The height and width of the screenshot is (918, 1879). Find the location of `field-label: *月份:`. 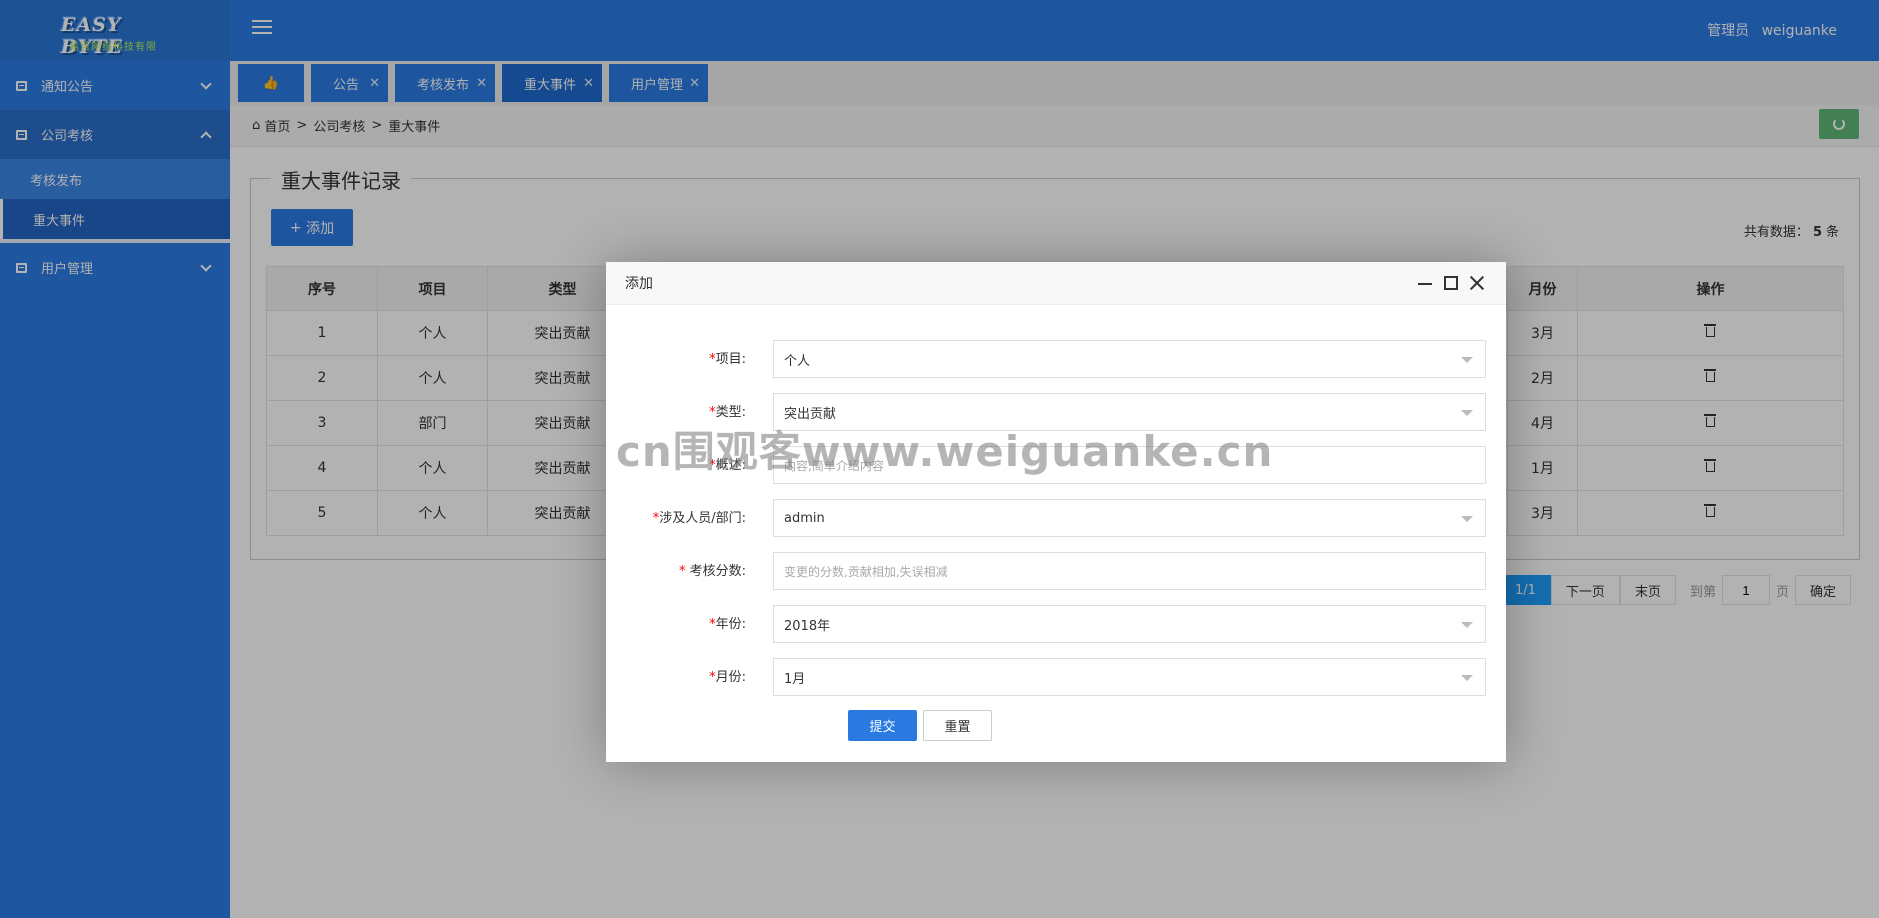

field-label: *月份: is located at coordinates (727, 677).